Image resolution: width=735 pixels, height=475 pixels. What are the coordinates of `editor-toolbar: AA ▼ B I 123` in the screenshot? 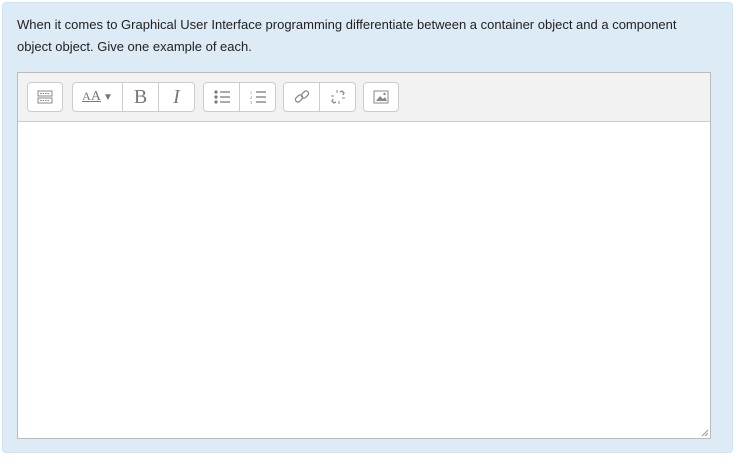 It's located at (364, 97).